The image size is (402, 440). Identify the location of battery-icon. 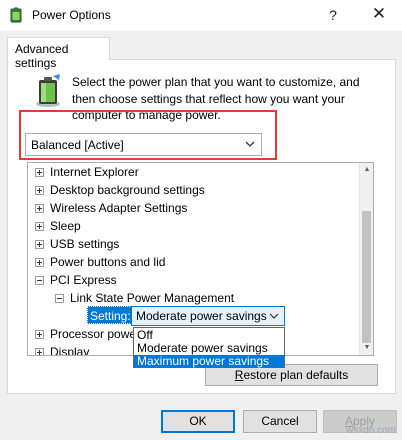
(48, 90).